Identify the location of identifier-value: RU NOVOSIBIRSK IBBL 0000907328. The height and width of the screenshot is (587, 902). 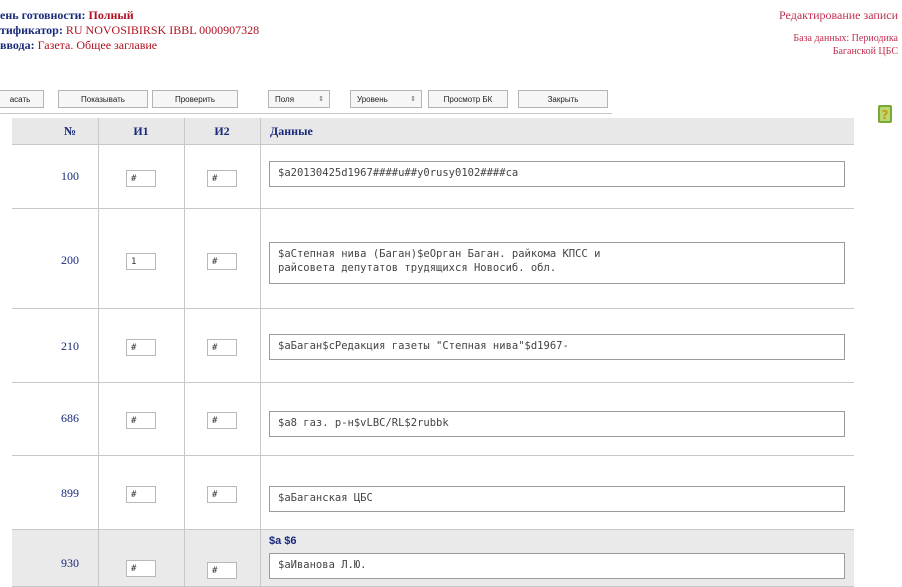
(162, 30).